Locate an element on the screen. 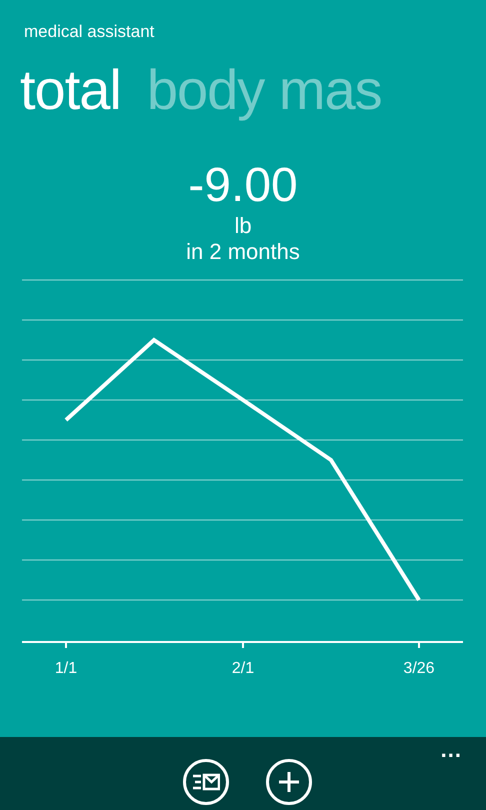  axis-label: 3/26 is located at coordinates (419, 668).